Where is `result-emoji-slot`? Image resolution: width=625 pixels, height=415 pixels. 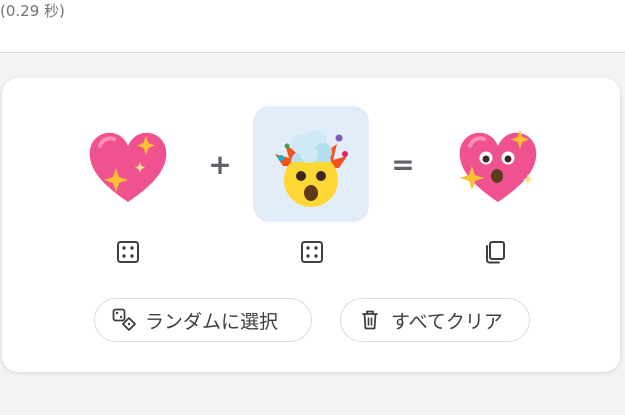 result-emoji-slot is located at coordinates (498, 166).